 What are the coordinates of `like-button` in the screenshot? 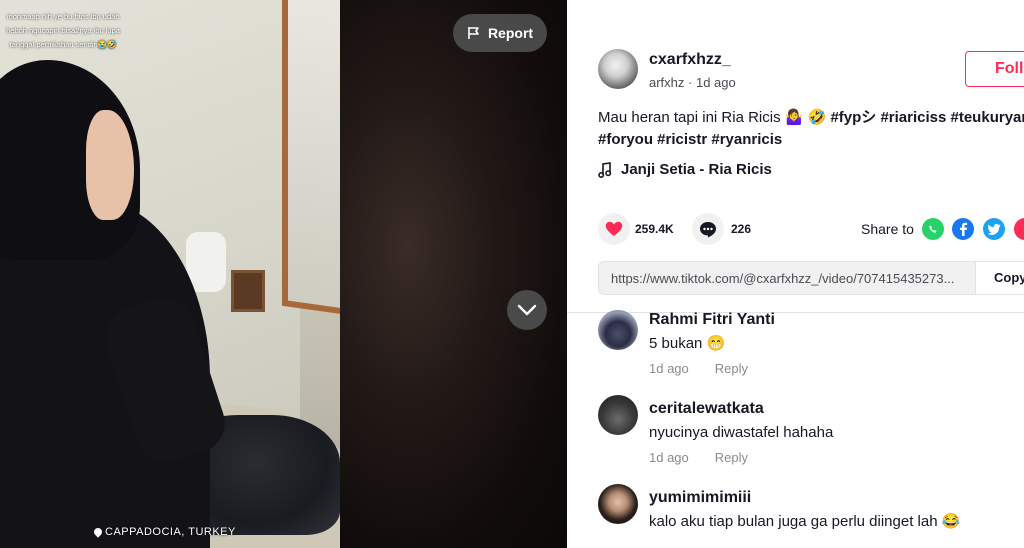 It's located at (614, 229).